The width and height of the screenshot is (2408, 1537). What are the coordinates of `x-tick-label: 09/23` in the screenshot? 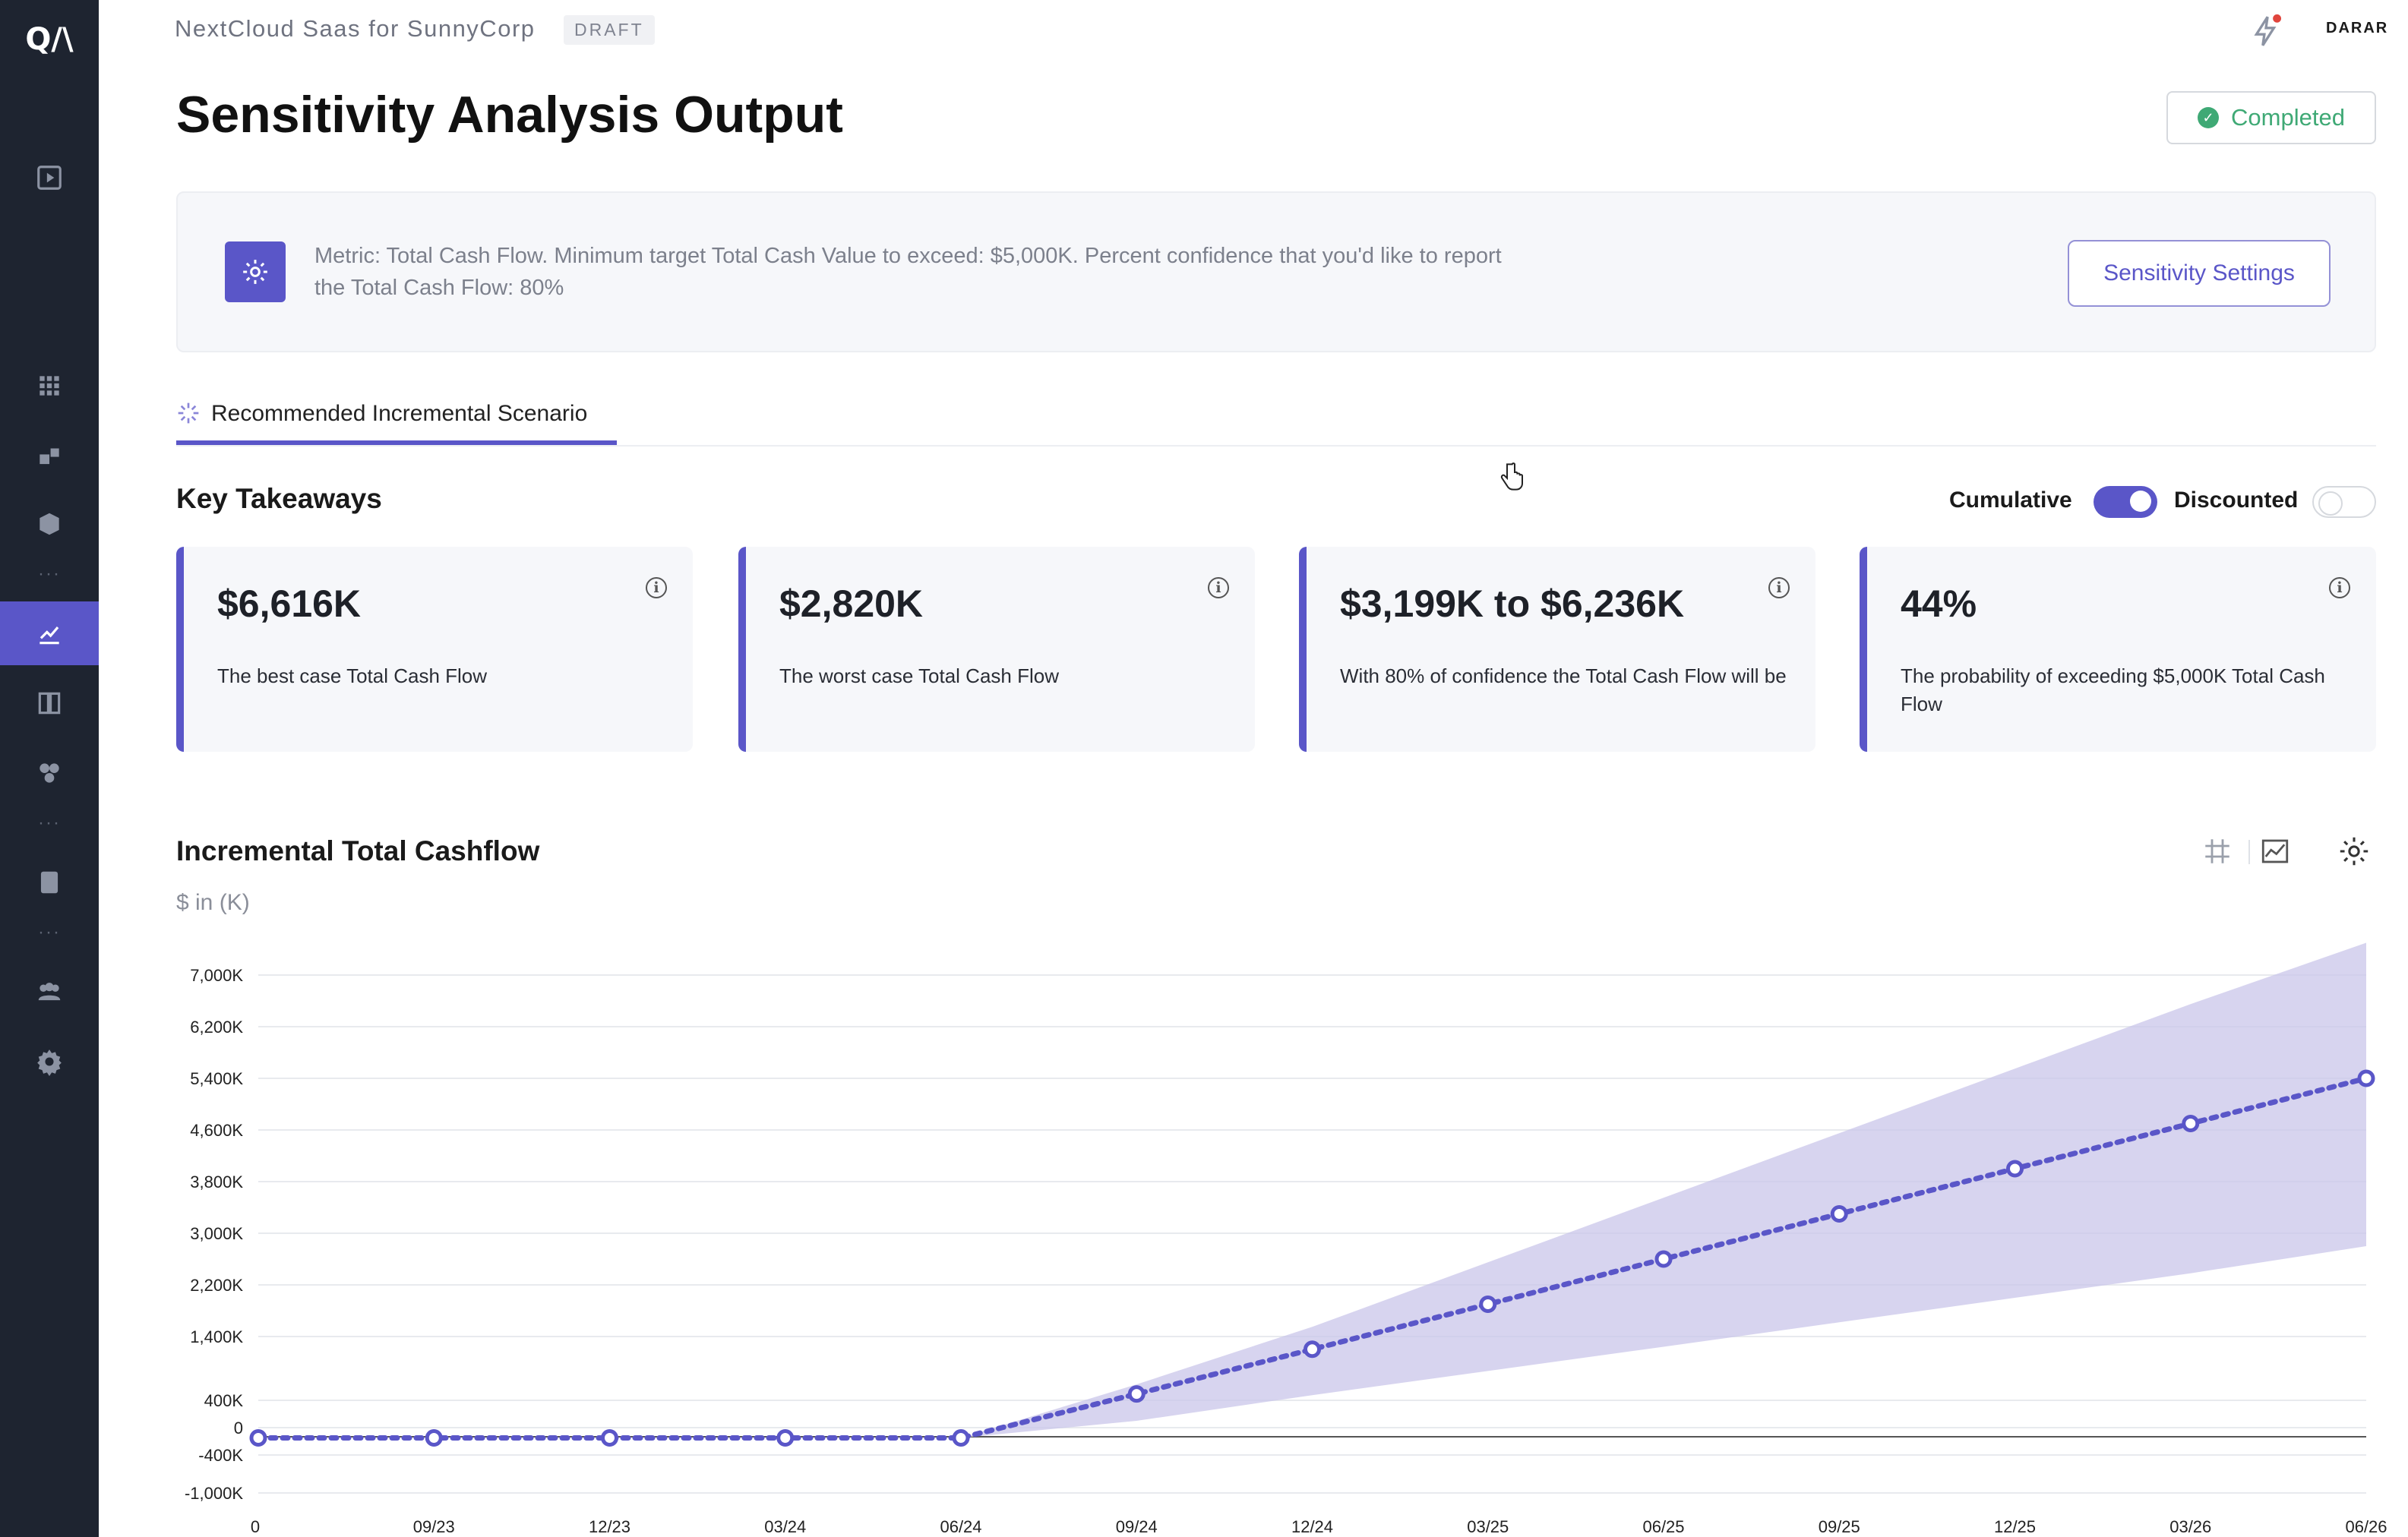 It's located at (434, 1526).